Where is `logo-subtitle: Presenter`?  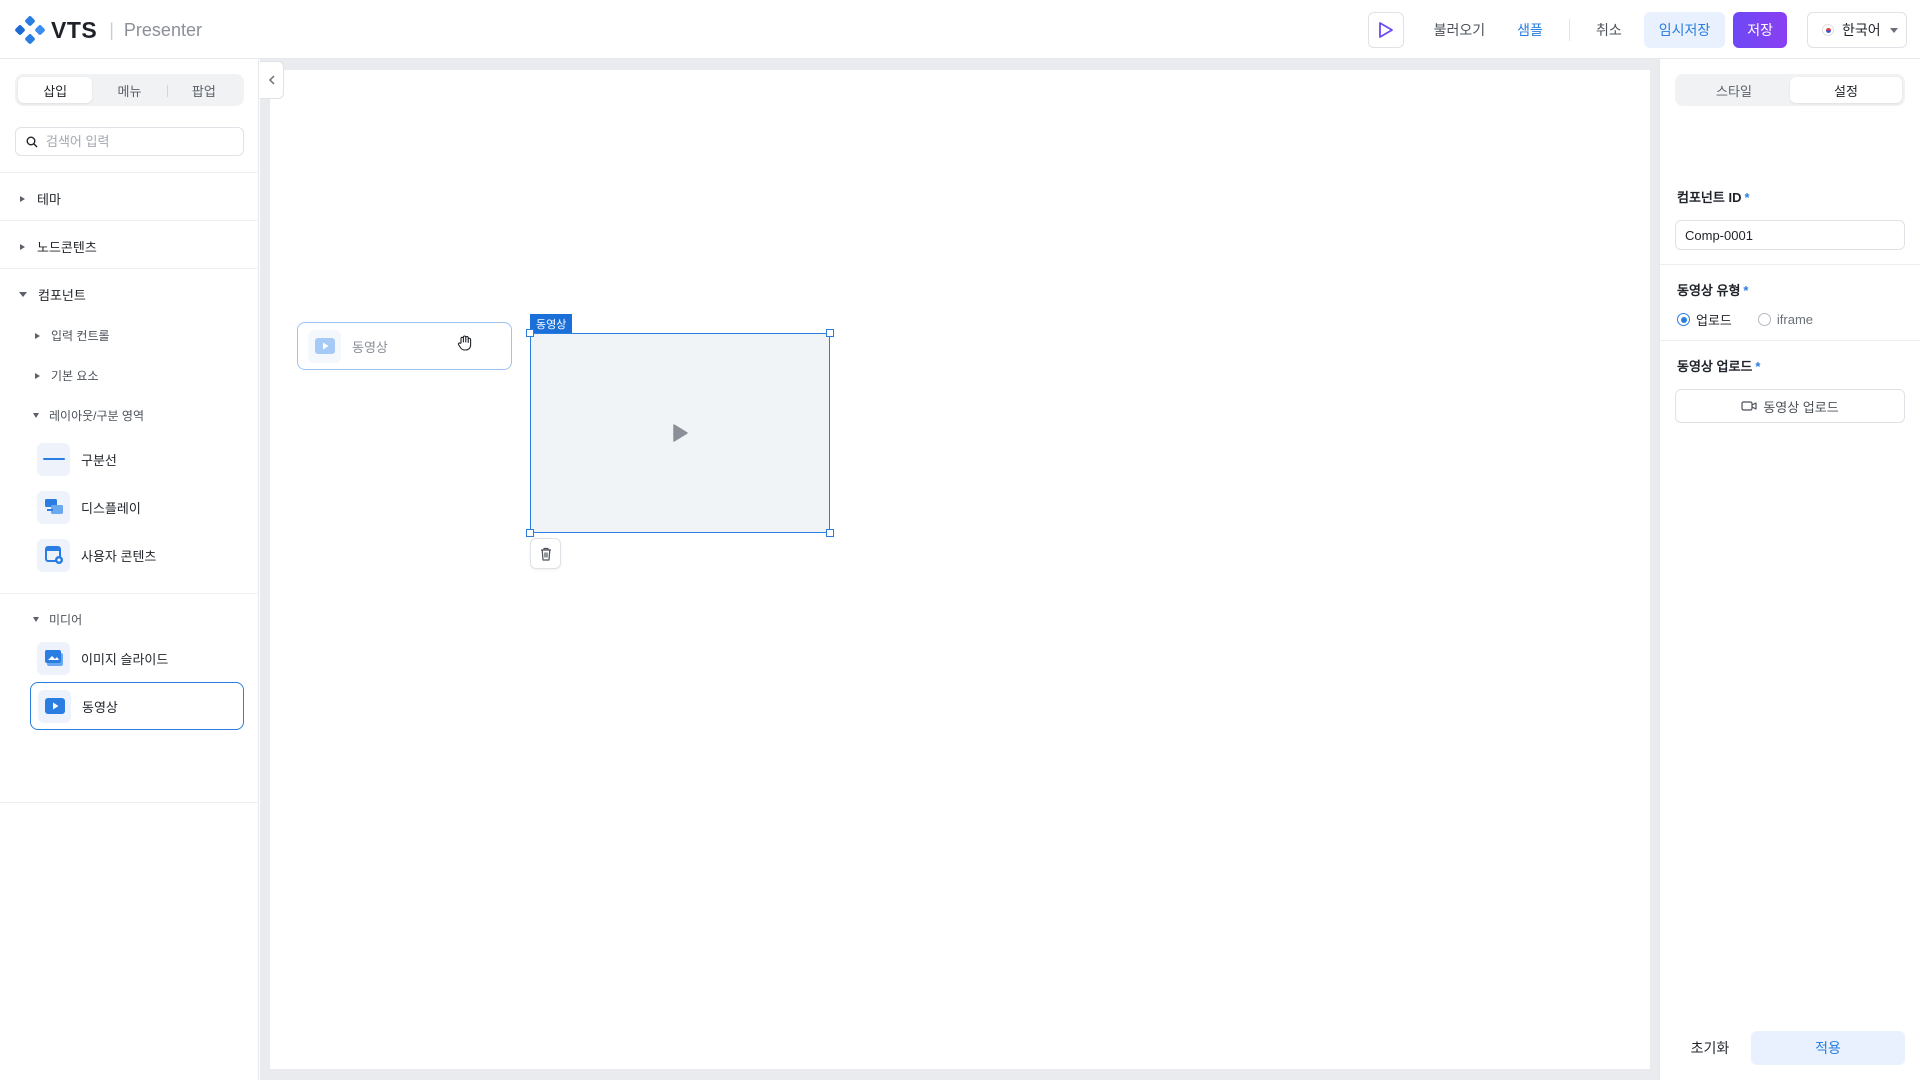 logo-subtitle: Presenter is located at coordinates (162, 29).